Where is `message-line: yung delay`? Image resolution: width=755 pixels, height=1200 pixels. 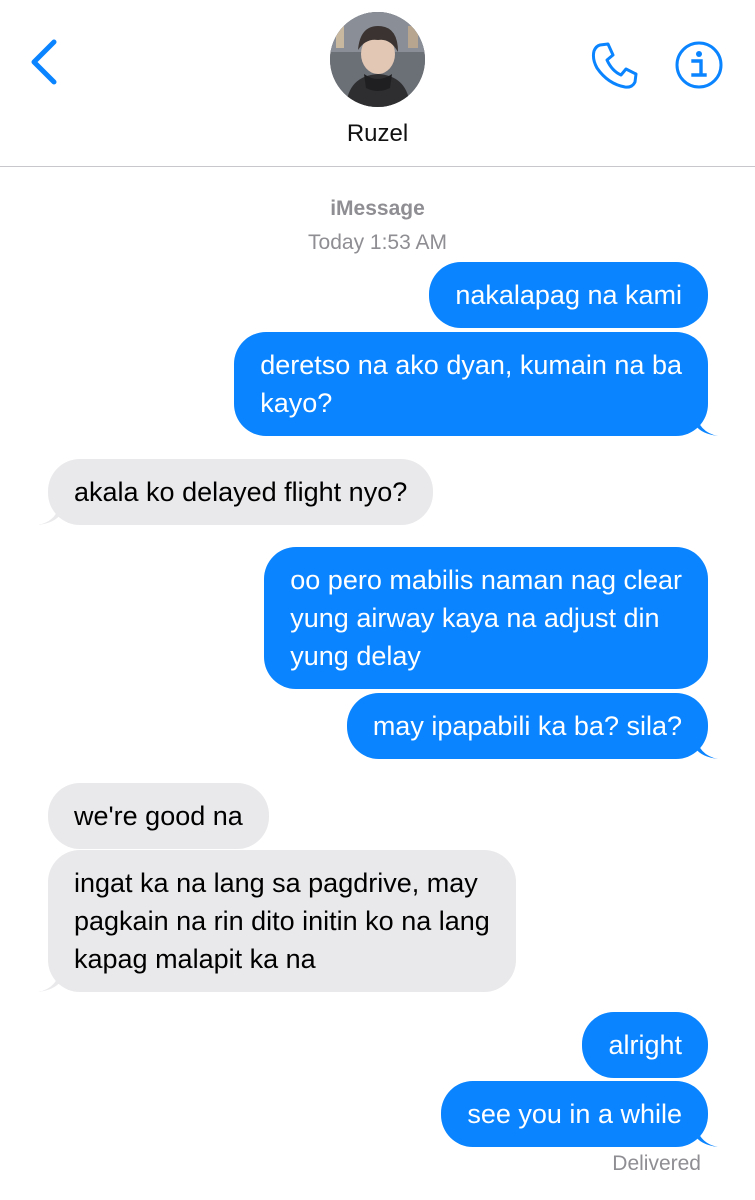 message-line: yung delay is located at coordinates (355, 656).